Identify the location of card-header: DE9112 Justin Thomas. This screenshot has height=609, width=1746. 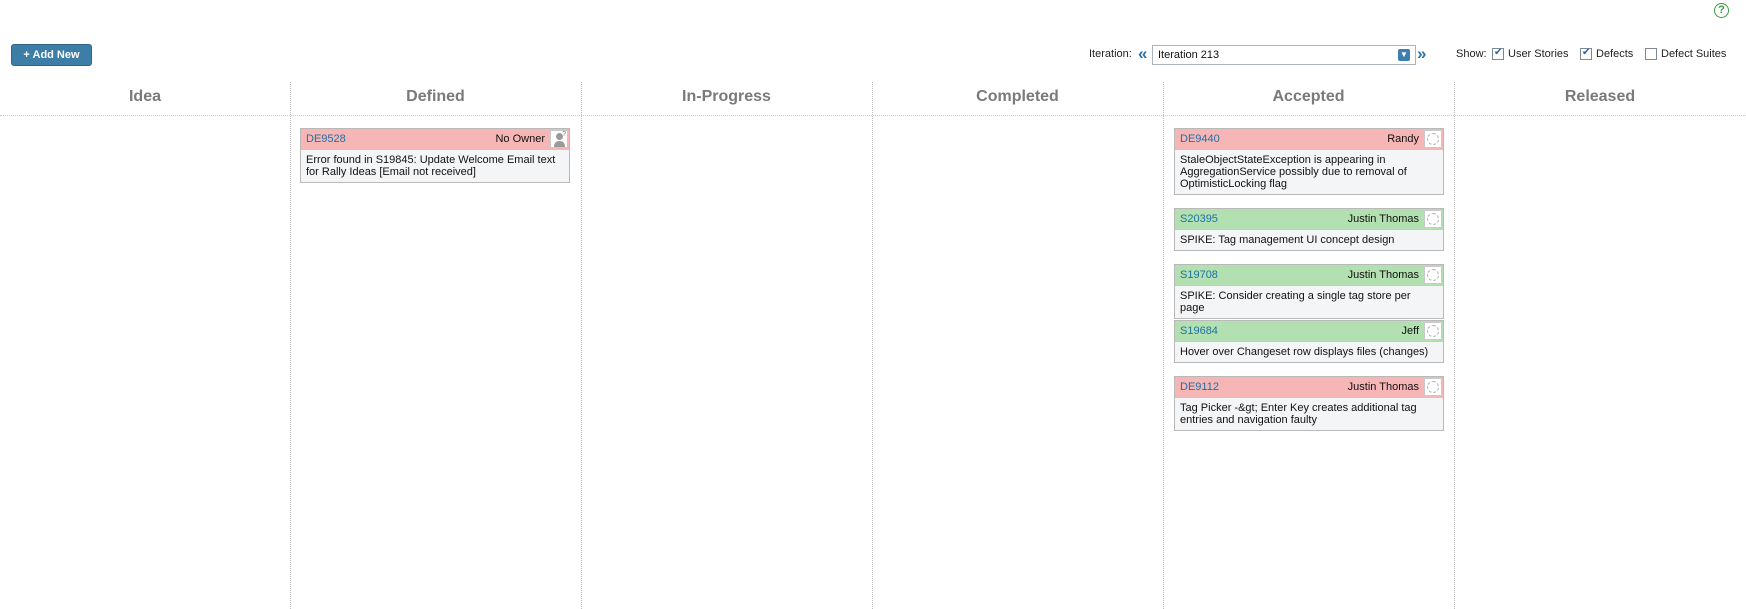
(1309, 387).